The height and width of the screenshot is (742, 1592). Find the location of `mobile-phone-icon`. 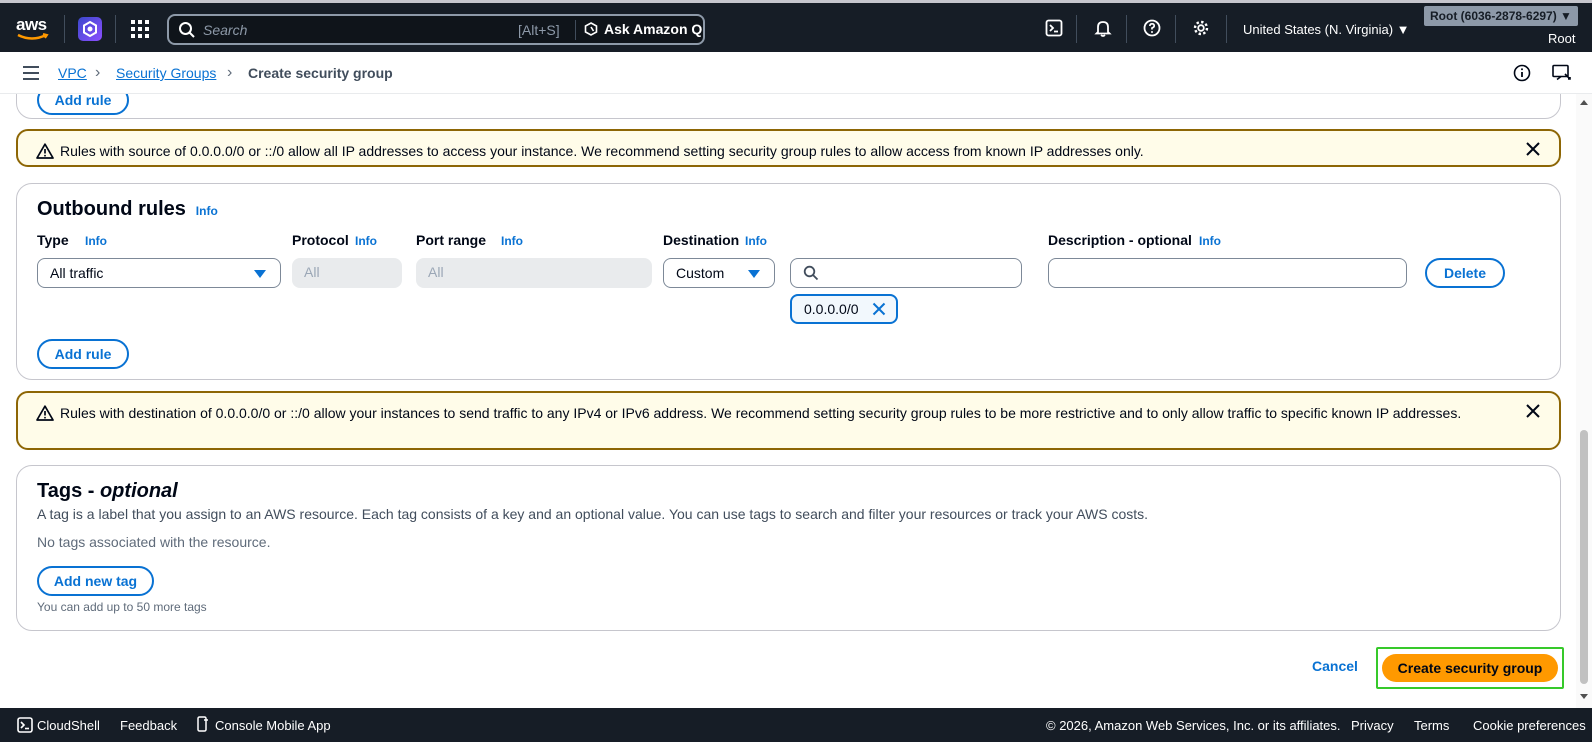

mobile-phone-icon is located at coordinates (202, 724).